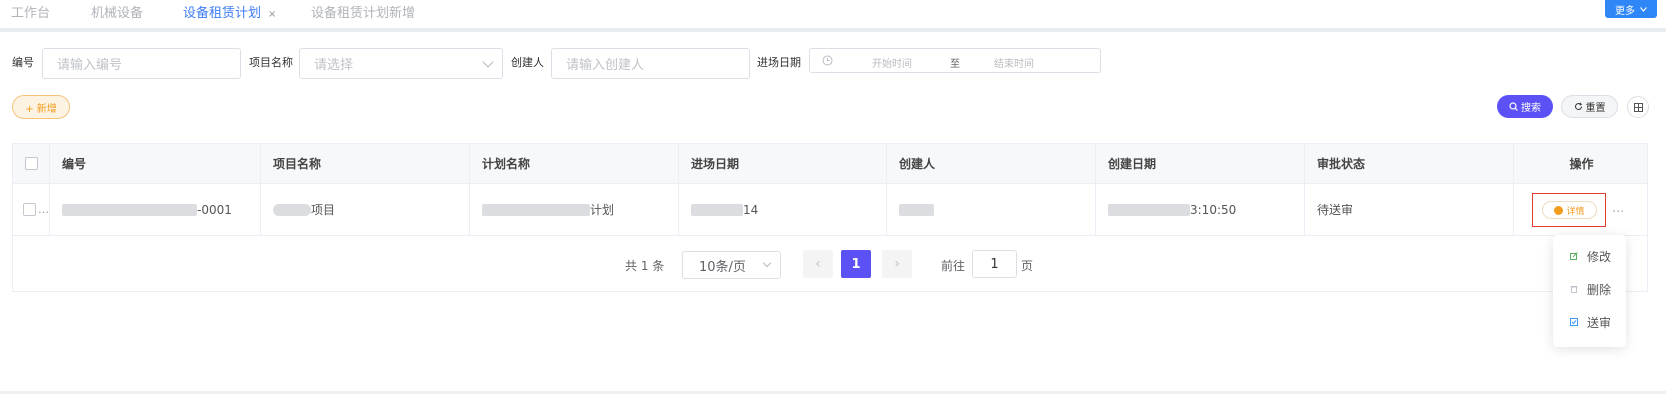  What do you see at coordinates (650, 63) in the screenshot?
I see `creator-input: 请输入创建人` at bounding box center [650, 63].